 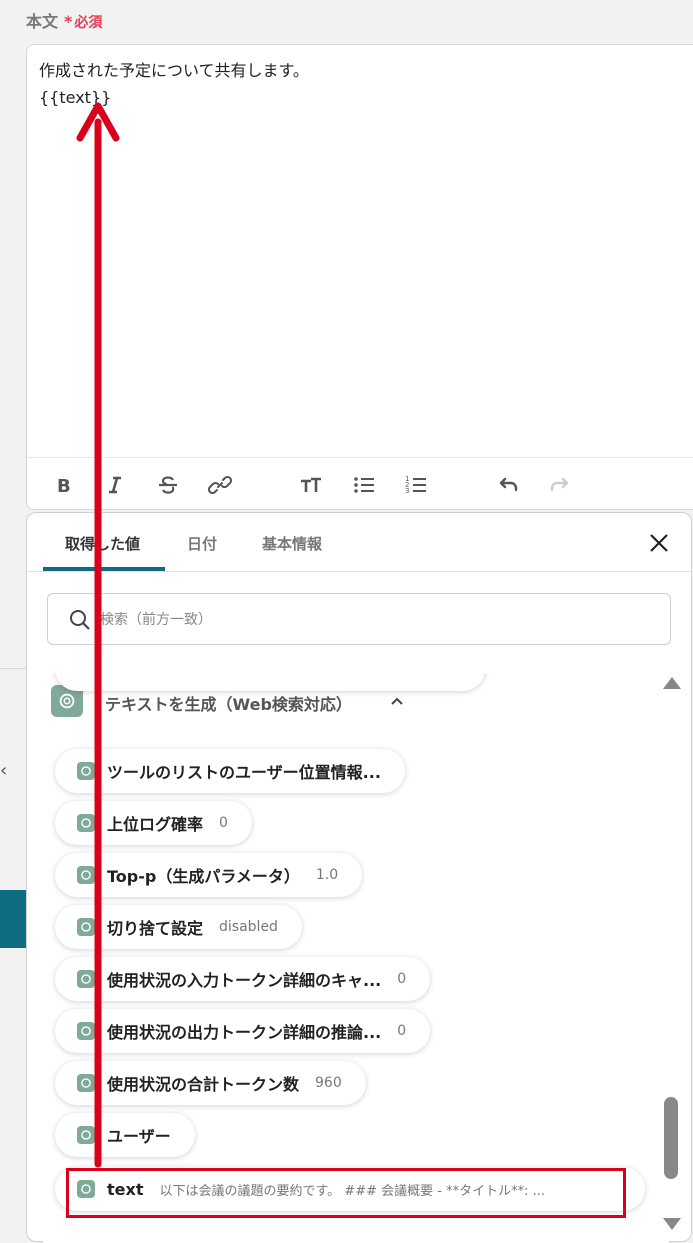 What do you see at coordinates (672, 1224) in the screenshot?
I see `scroll-down-icon` at bounding box center [672, 1224].